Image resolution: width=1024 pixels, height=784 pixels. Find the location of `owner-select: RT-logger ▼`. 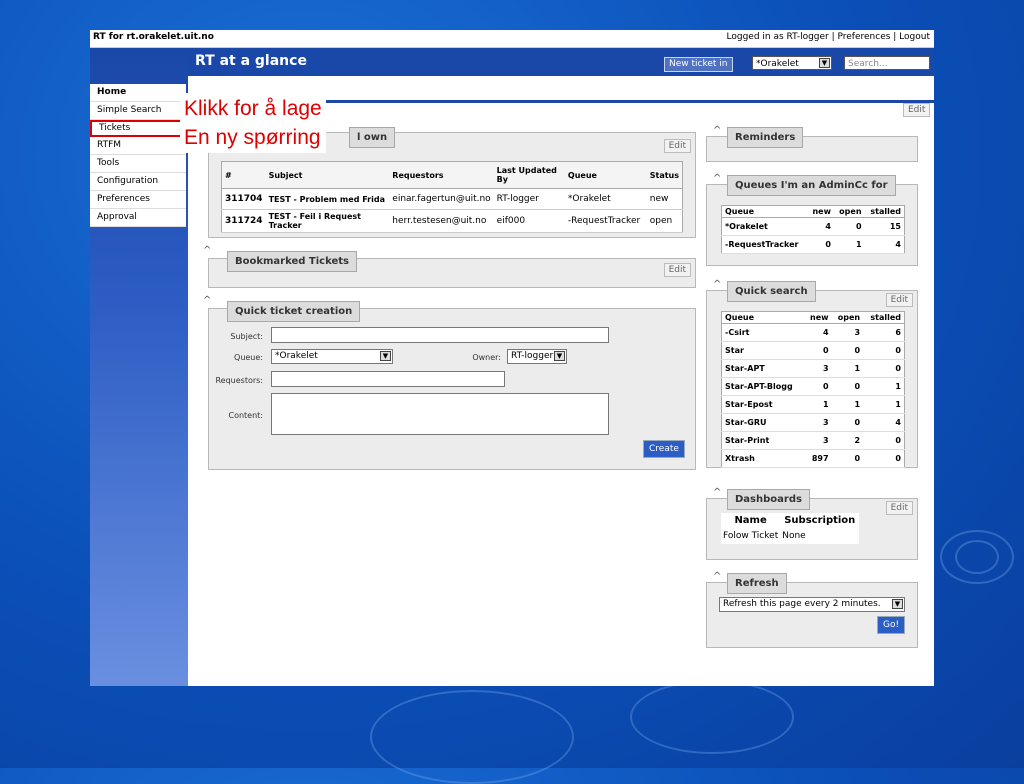

owner-select: RT-logger ▼ is located at coordinates (537, 356).